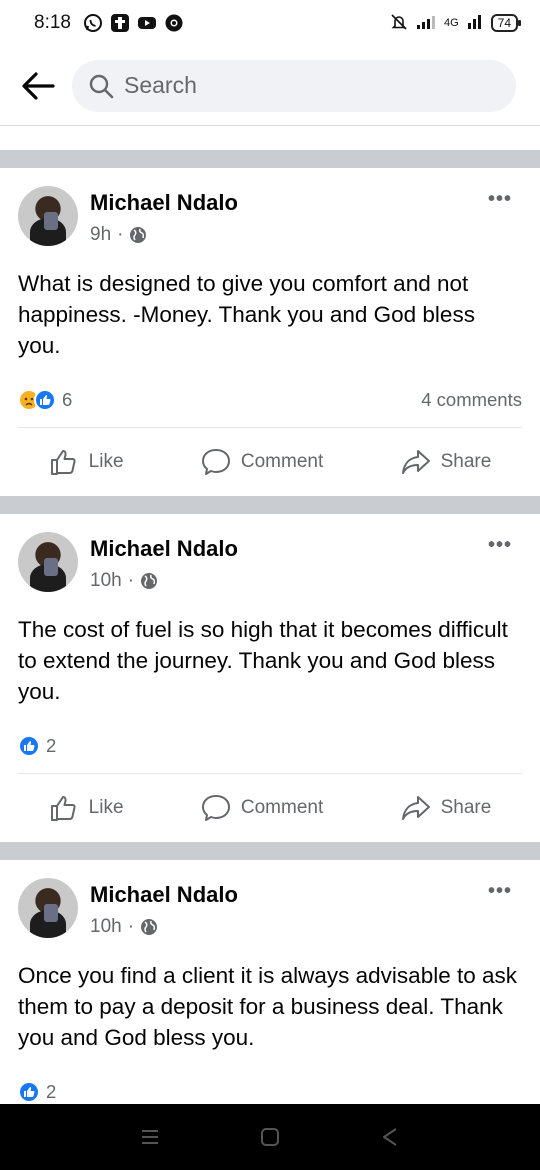  I want to click on post-time: 9h, so click(100, 235).